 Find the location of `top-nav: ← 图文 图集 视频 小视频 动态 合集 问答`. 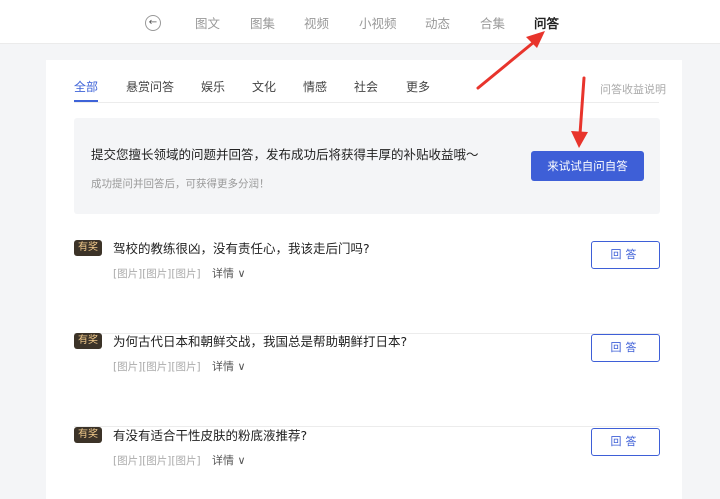

top-nav: ← 图文 图集 视频 小视频 动态 合集 问答 is located at coordinates (360, 22).